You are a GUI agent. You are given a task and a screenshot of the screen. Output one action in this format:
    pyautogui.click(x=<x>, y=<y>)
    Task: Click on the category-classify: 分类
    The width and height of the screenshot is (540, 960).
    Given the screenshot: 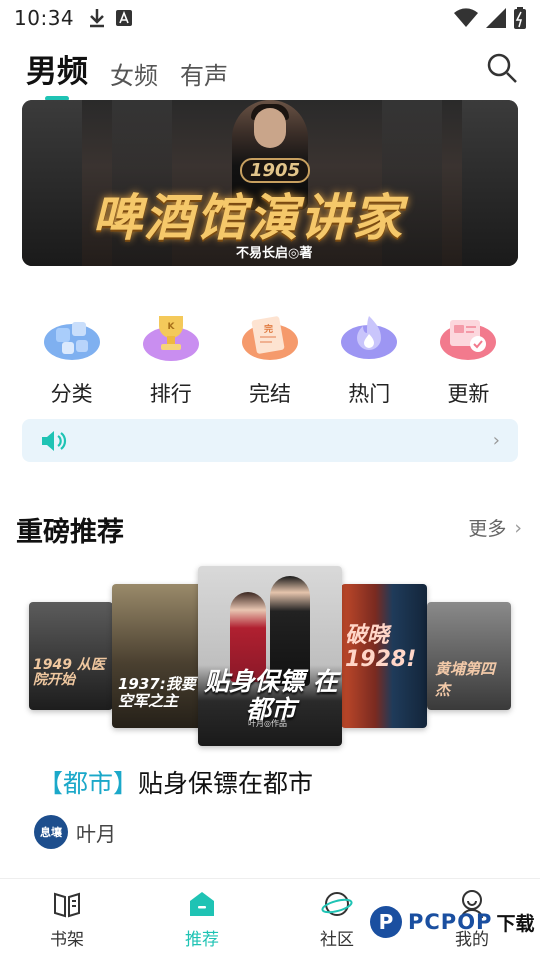 What is the action you would take?
    pyautogui.click(x=71, y=359)
    